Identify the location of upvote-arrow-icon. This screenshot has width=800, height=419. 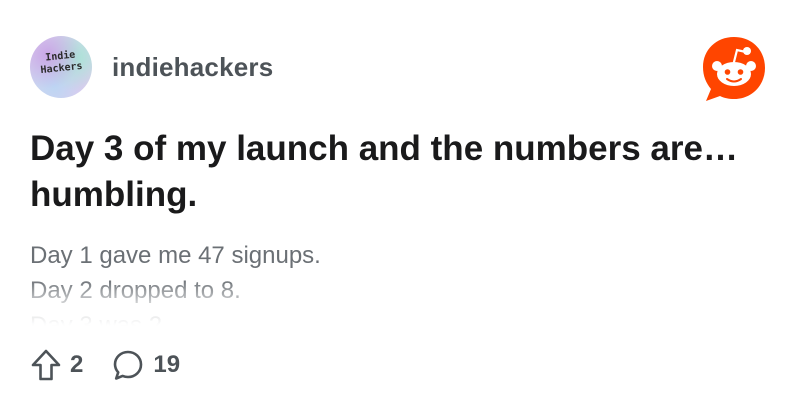
(46, 365).